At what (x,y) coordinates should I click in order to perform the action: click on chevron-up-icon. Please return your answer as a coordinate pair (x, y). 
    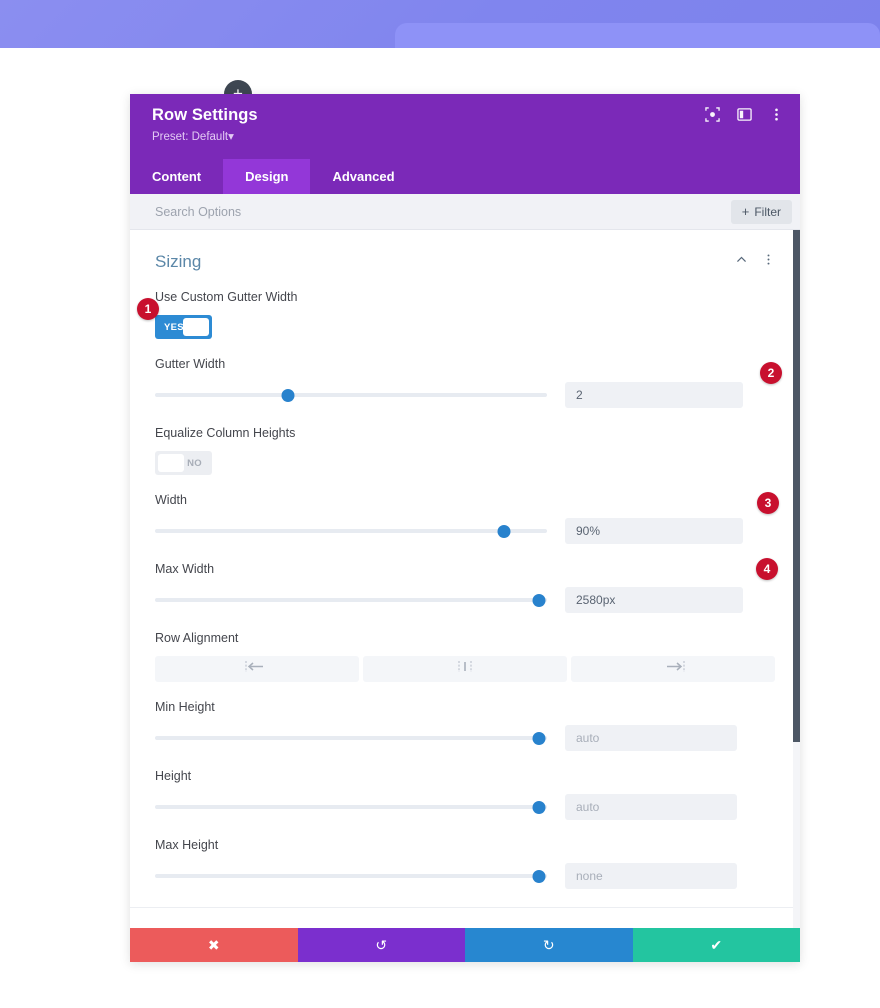
    Looking at the image, I should click on (741, 262).